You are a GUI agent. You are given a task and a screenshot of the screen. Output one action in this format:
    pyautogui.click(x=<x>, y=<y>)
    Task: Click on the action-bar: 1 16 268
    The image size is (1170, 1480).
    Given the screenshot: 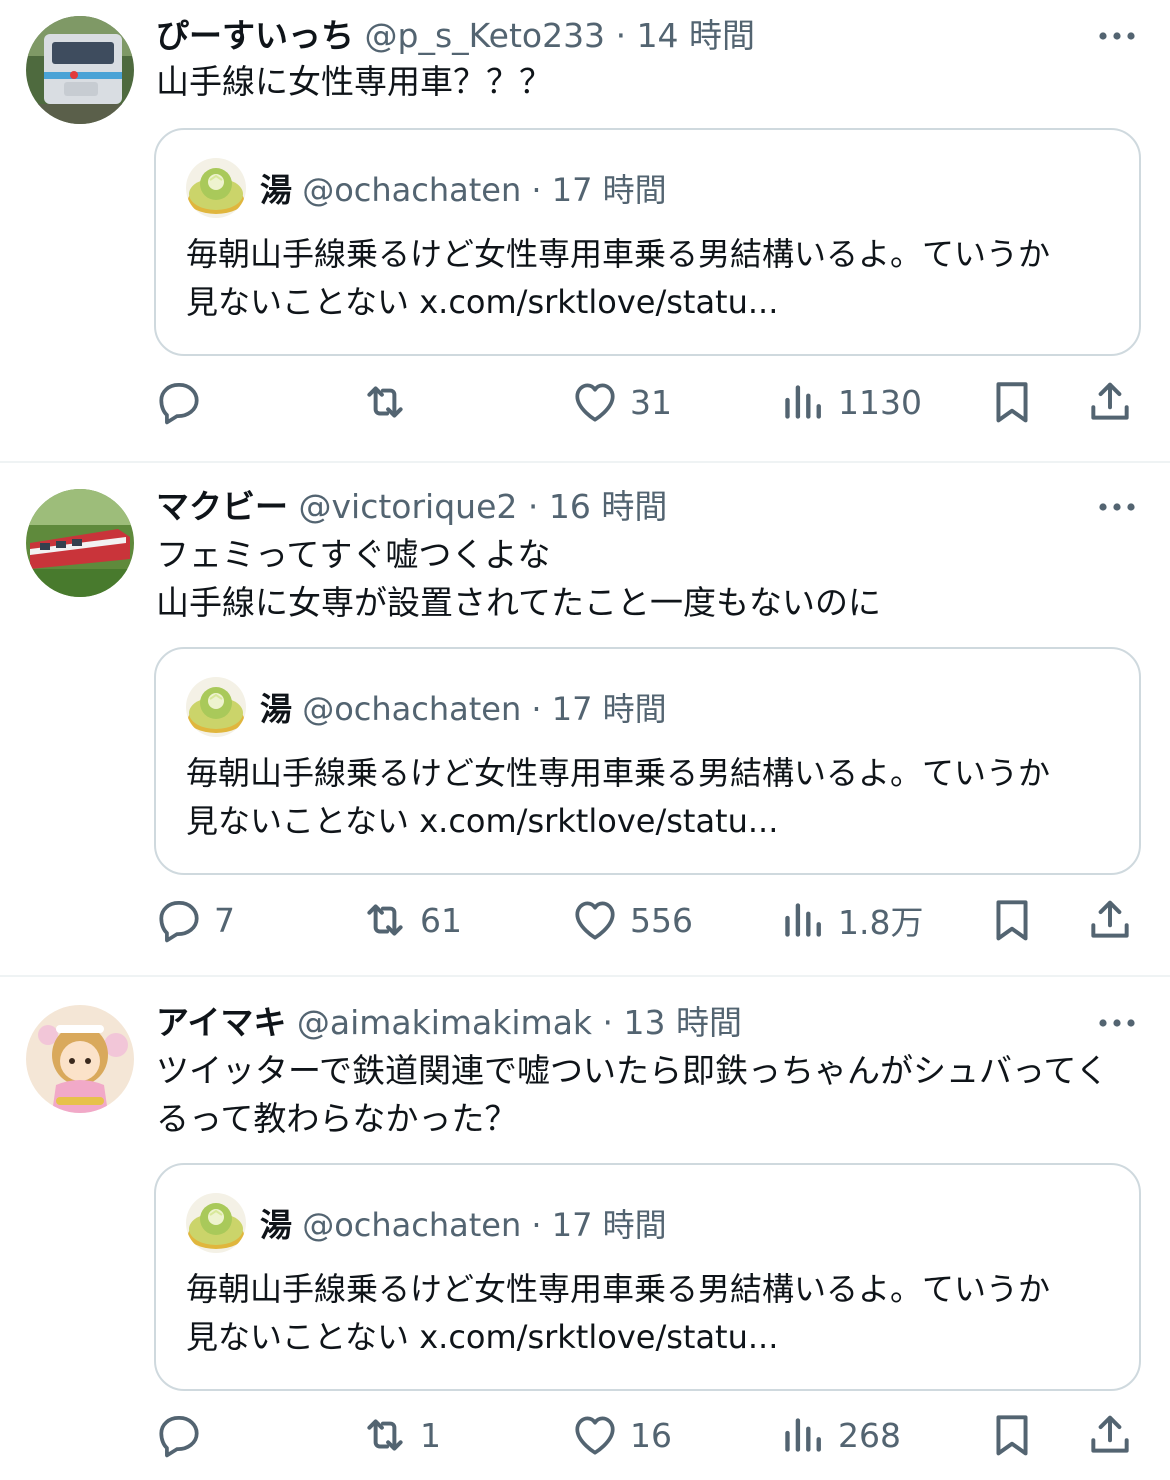 What is the action you would take?
    pyautogui.click(x=585, y=1435)
    